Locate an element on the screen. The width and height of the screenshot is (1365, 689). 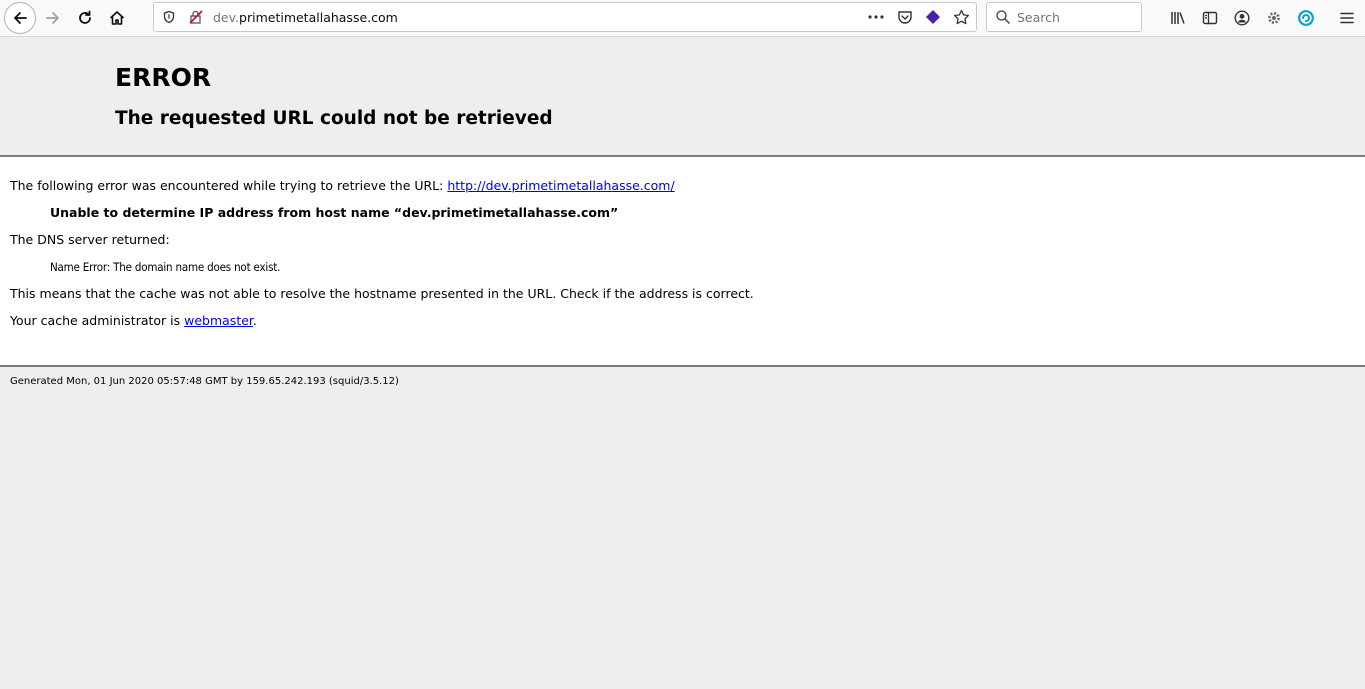
url-domain: primetimetallahasse.com is located at coordinates (318, 17).